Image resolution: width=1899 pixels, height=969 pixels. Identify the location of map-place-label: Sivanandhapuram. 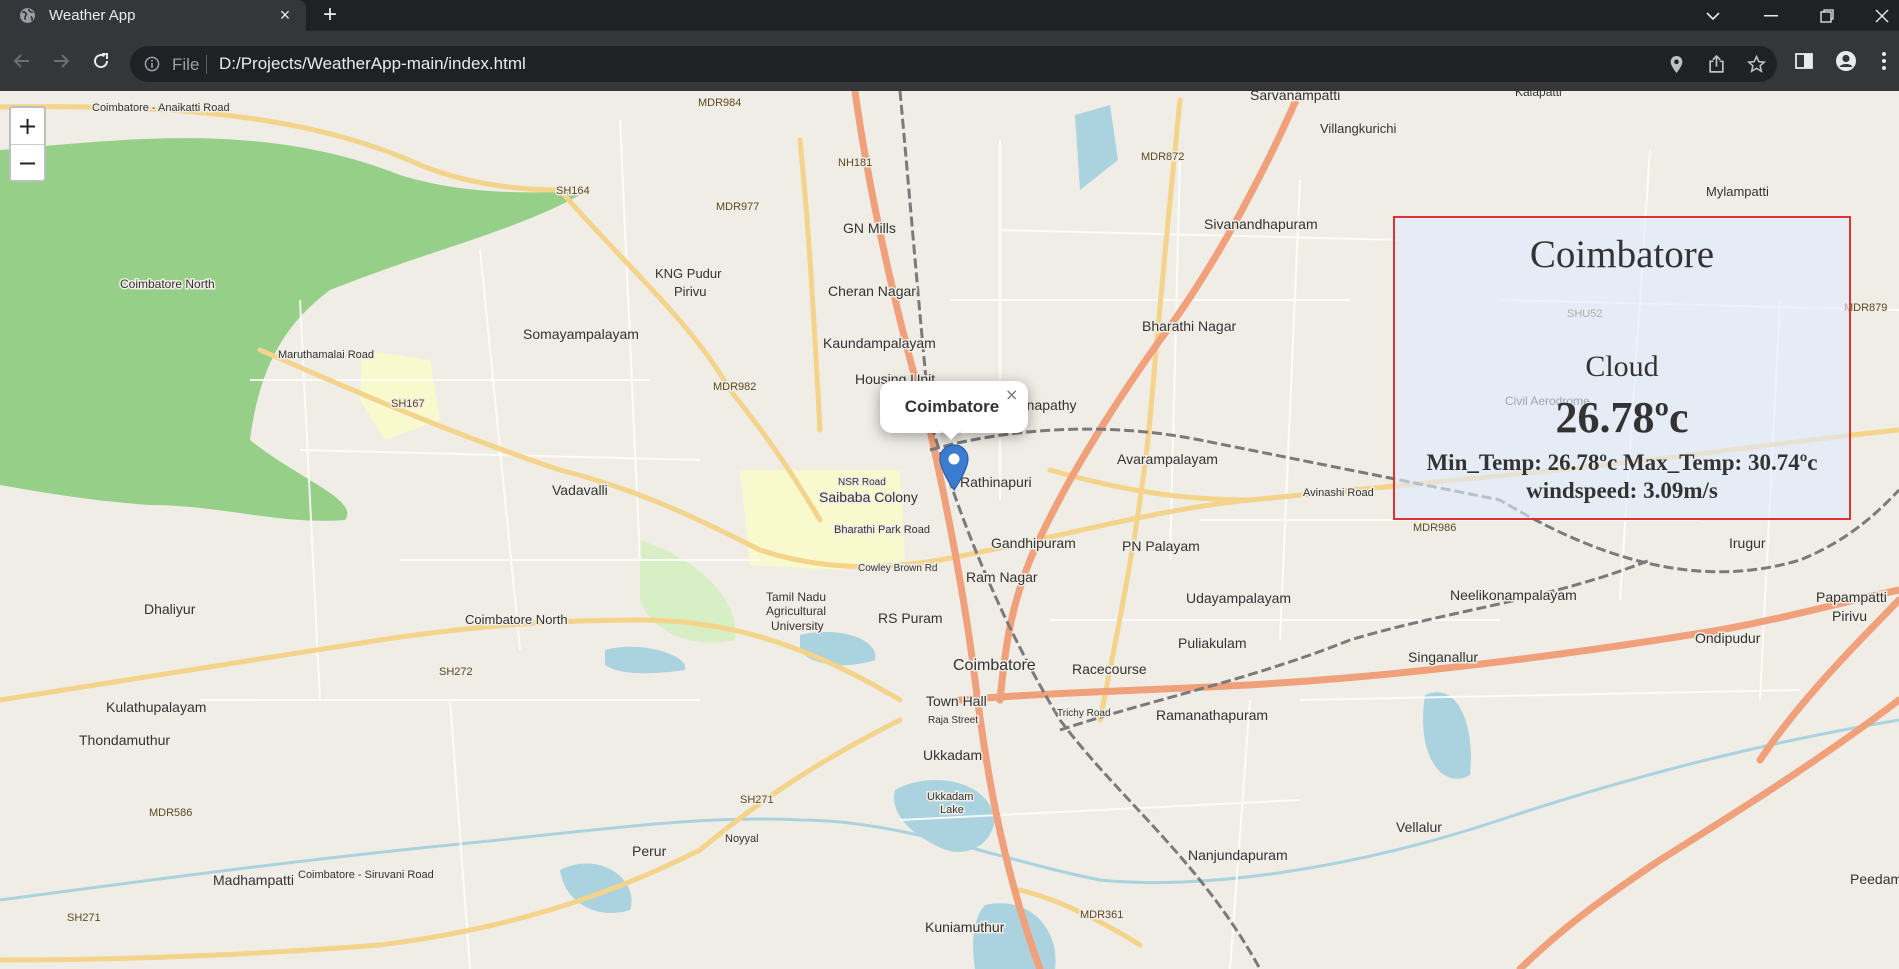
(1261, 224).